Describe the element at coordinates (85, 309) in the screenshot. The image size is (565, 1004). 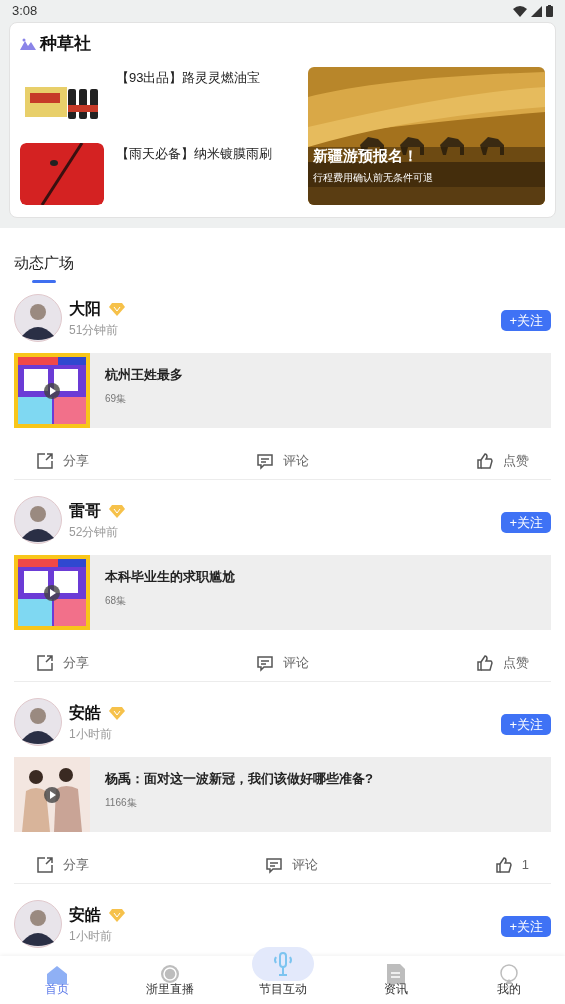
I see `user-name: 大阳` at that location.